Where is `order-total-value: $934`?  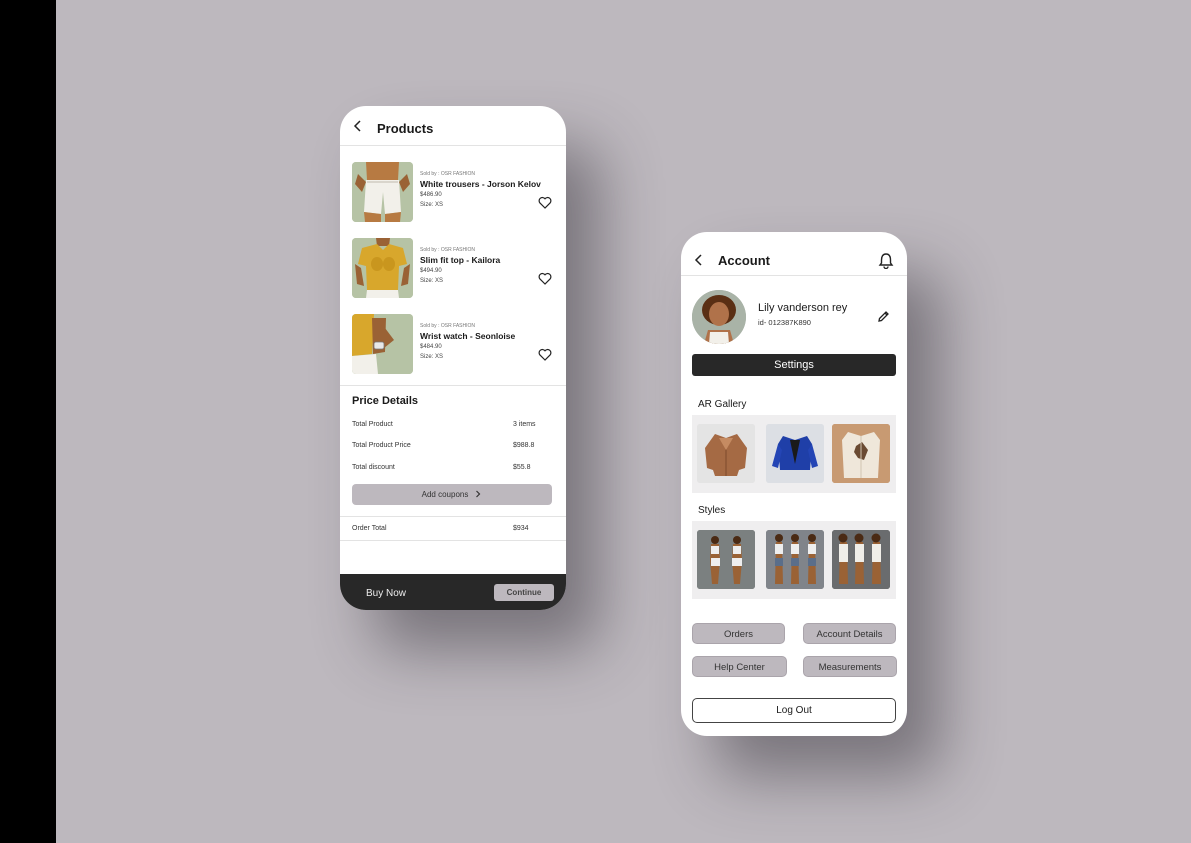 order-total-value: $934 is located at coordinates (521, 528).